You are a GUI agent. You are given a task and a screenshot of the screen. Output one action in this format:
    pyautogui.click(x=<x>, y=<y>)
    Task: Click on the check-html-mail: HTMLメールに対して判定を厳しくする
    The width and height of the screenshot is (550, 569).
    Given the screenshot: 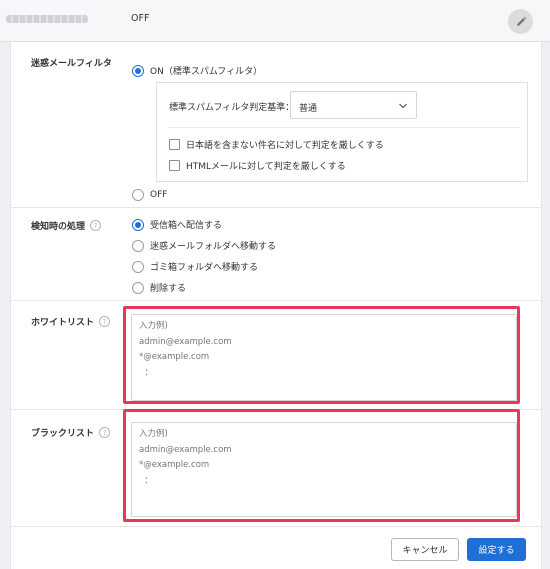 What is the action you would take?
    pyautogui.click(x=257, y=165)
    